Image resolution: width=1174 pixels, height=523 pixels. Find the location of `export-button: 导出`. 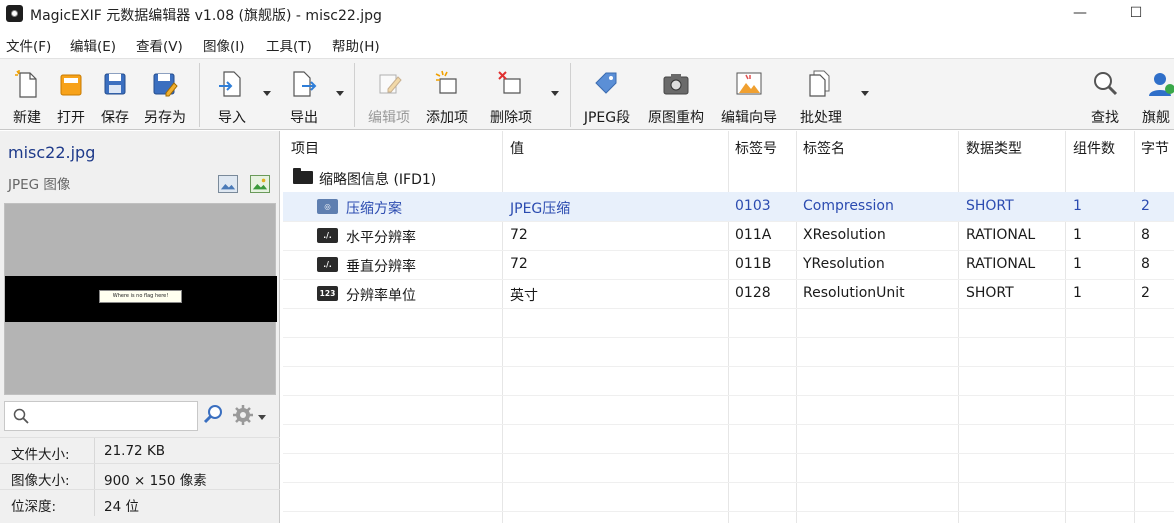

export-button: 导出 is located at coordinates (304, 95).